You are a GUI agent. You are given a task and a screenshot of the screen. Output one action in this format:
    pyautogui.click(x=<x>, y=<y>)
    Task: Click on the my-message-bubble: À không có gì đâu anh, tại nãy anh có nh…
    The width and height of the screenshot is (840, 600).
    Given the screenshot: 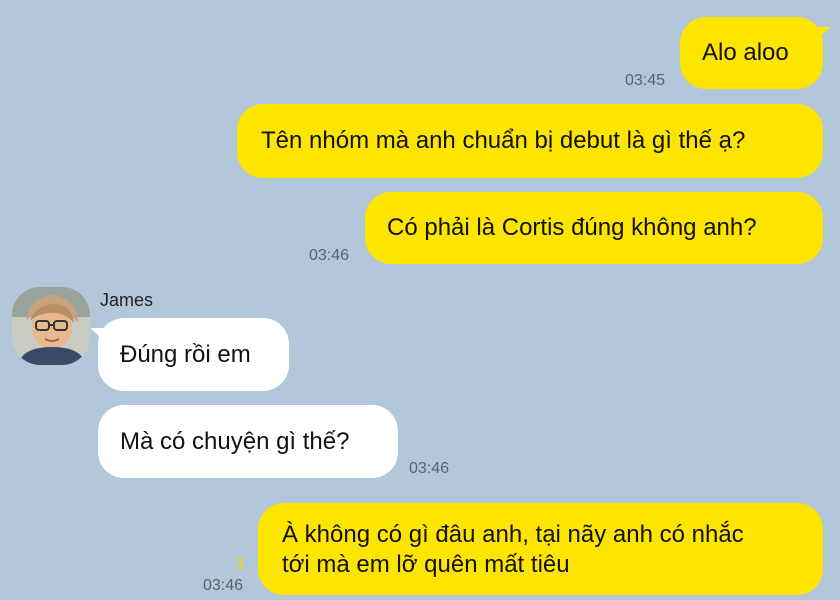 What is the action you would take?
    pyautogui.click(x=540, y=549)
    